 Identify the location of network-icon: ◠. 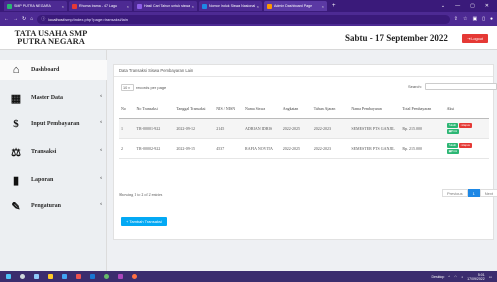
(455, 277).